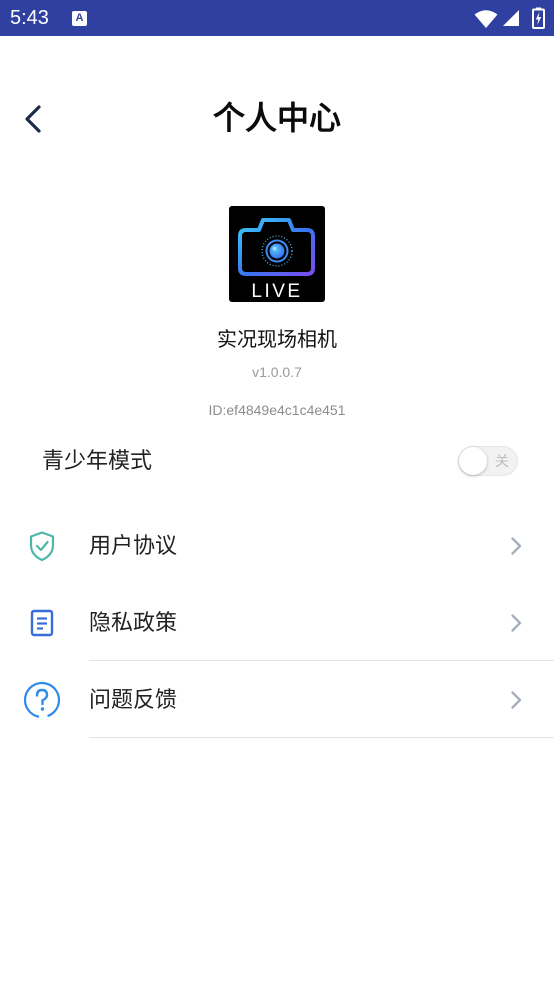 The width and height of the screenshot is (554, 984). I want to click on menu-item-label: 用户协议, so click(133, 545).